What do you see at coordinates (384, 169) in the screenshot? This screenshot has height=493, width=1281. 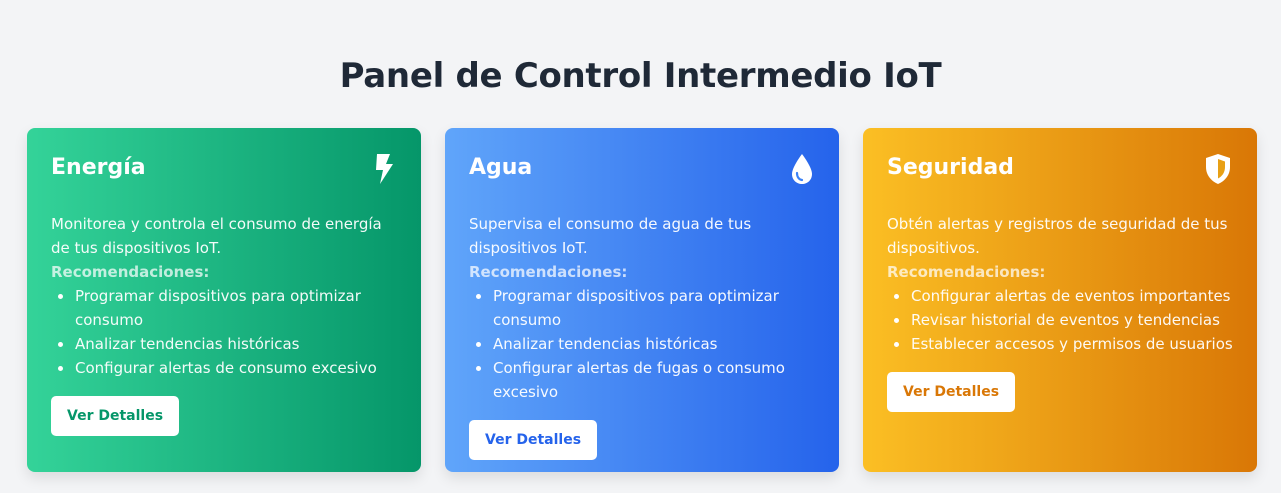 I see `bolt-icon` at bounding box center [384, 169].